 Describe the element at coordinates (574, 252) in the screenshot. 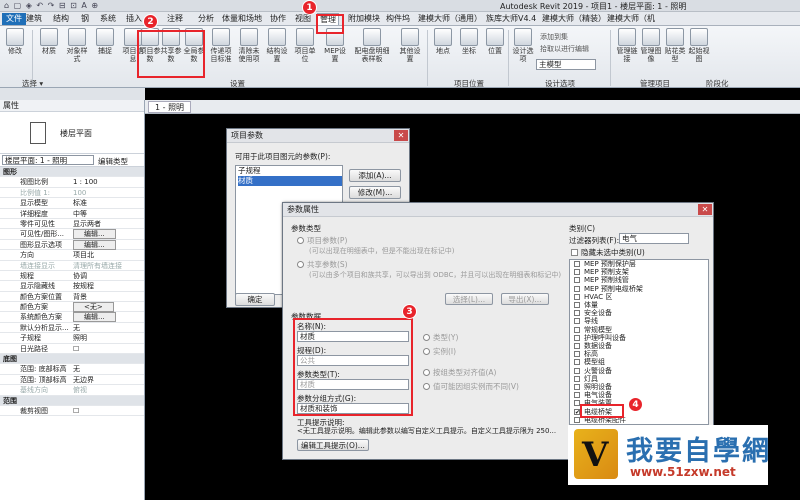

I see `hide-unchecked-checkbox` at that location.